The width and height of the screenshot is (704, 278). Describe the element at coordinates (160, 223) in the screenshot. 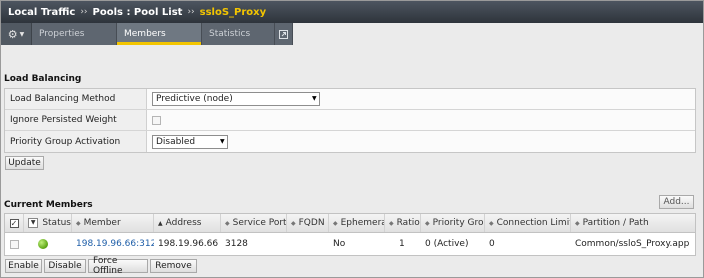

I see `sort-ascending-icon: ▲` at that location.